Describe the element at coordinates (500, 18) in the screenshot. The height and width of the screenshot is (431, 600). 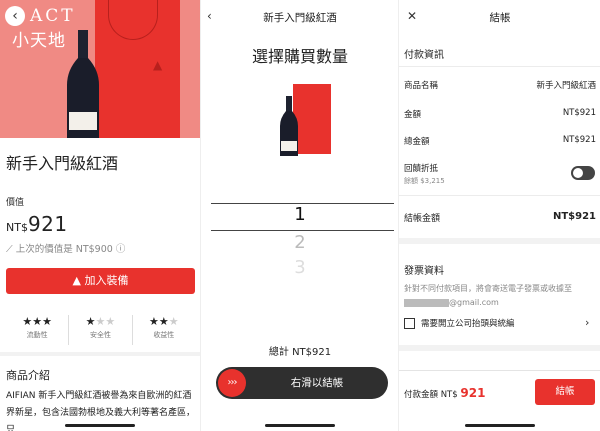
I see `screen-title: 結帳` at that location.